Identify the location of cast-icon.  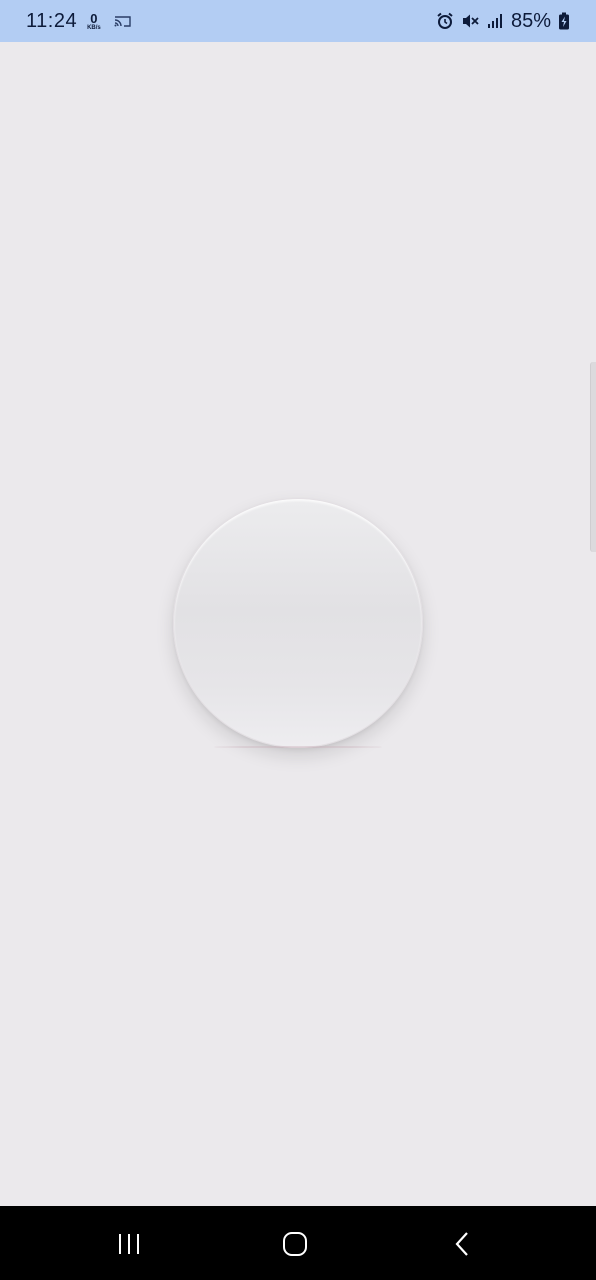
(122, 21).